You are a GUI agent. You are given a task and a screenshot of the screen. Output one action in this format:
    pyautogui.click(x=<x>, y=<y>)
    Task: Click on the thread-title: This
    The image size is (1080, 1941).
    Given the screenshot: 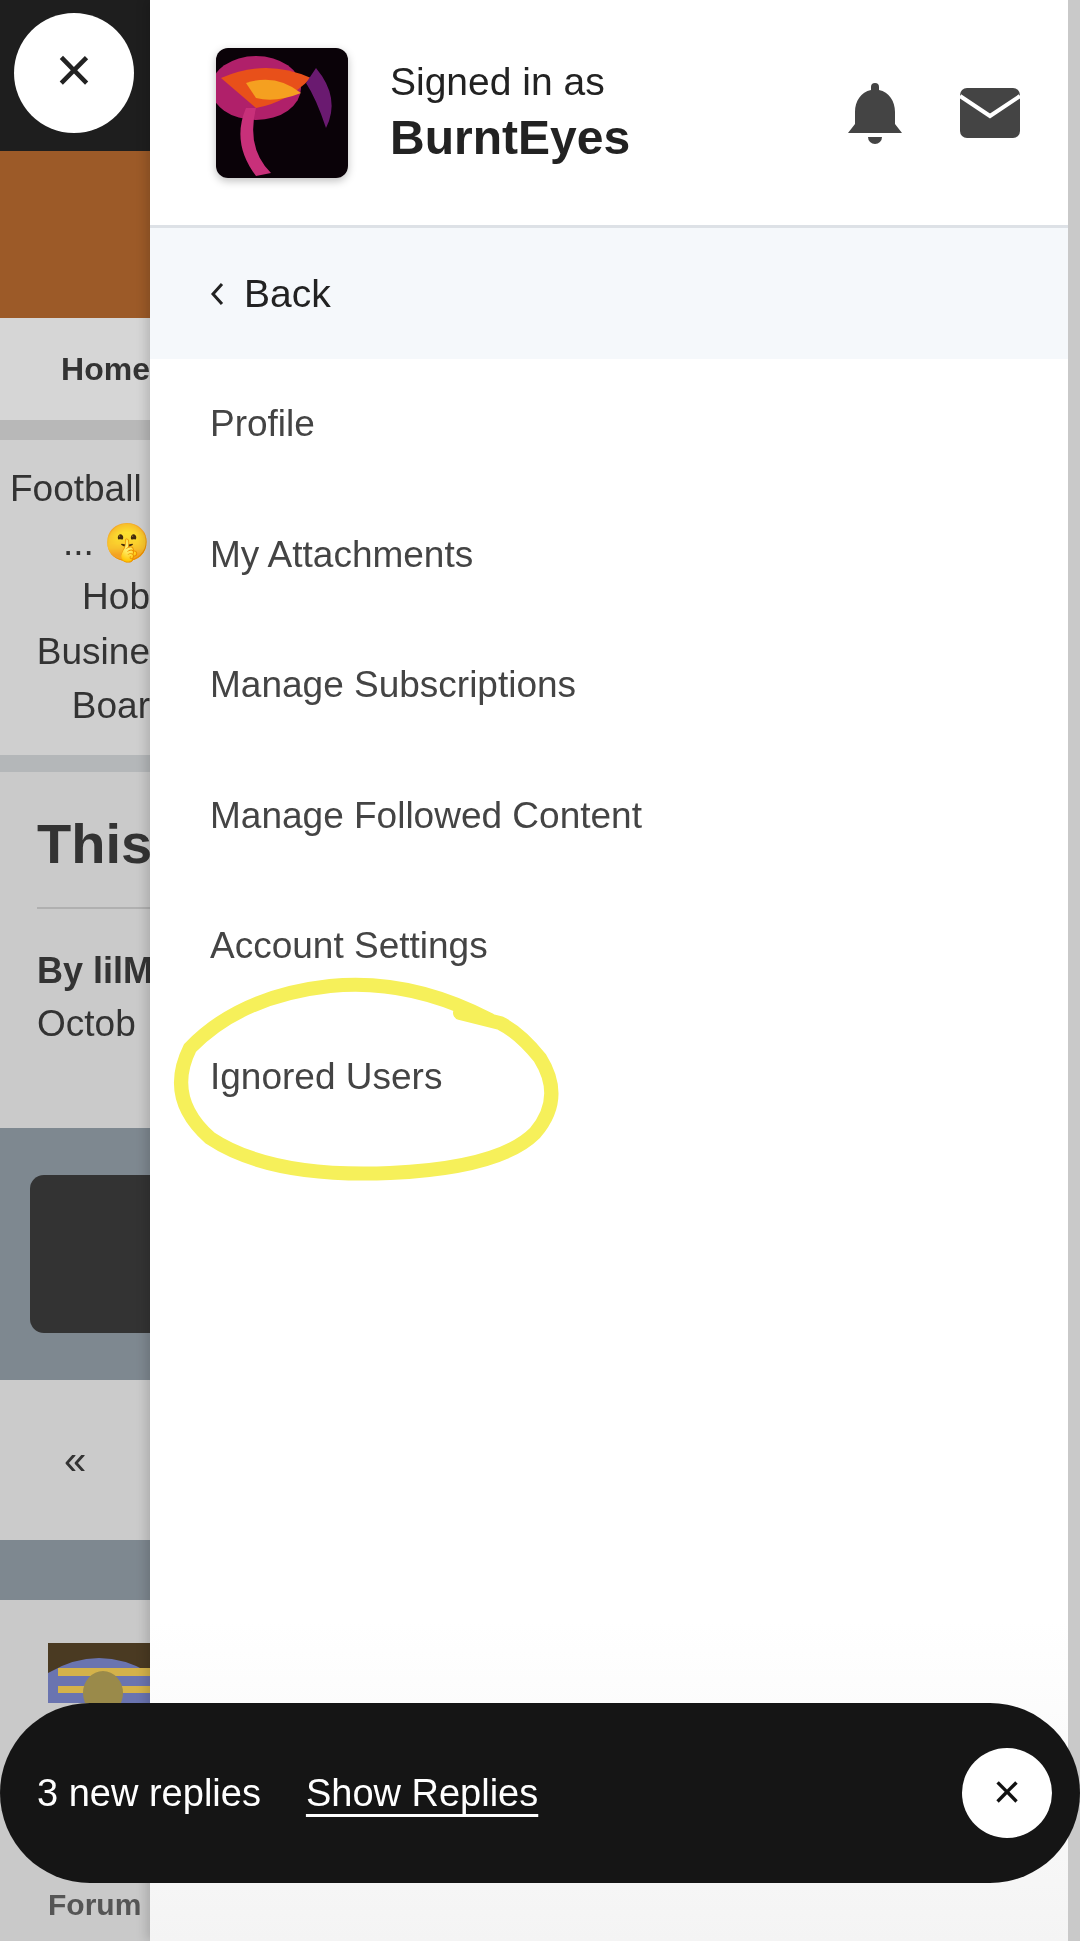 What is the action you would take?
    pyautogui.click(x=93, y=844)
    